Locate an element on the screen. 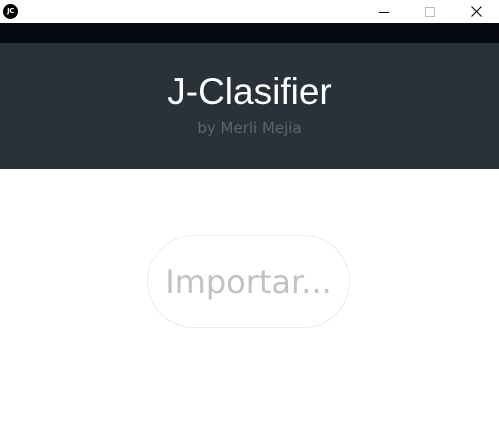  maximize-button is located at coordinates (430, 11).